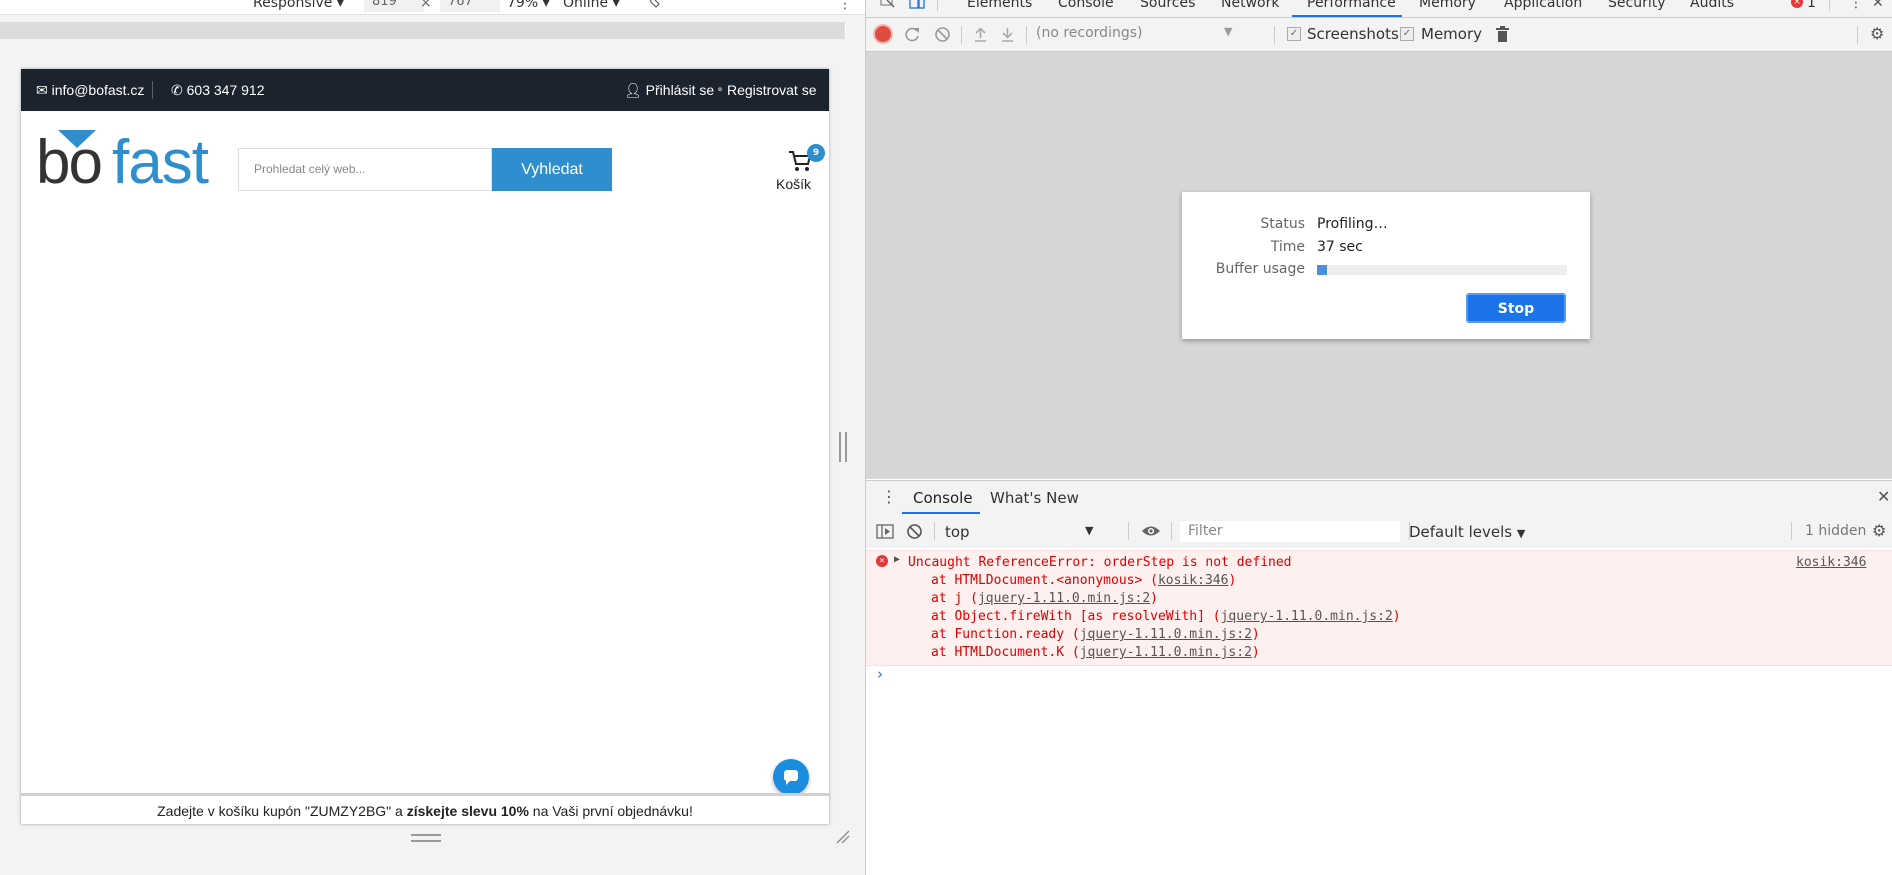 This screenshot has height=875, width=1892. What do you see at coordinates (1351, 5) in the screenshot?
I see `tab-performance: Performance` at bounding box center [1351, 5].